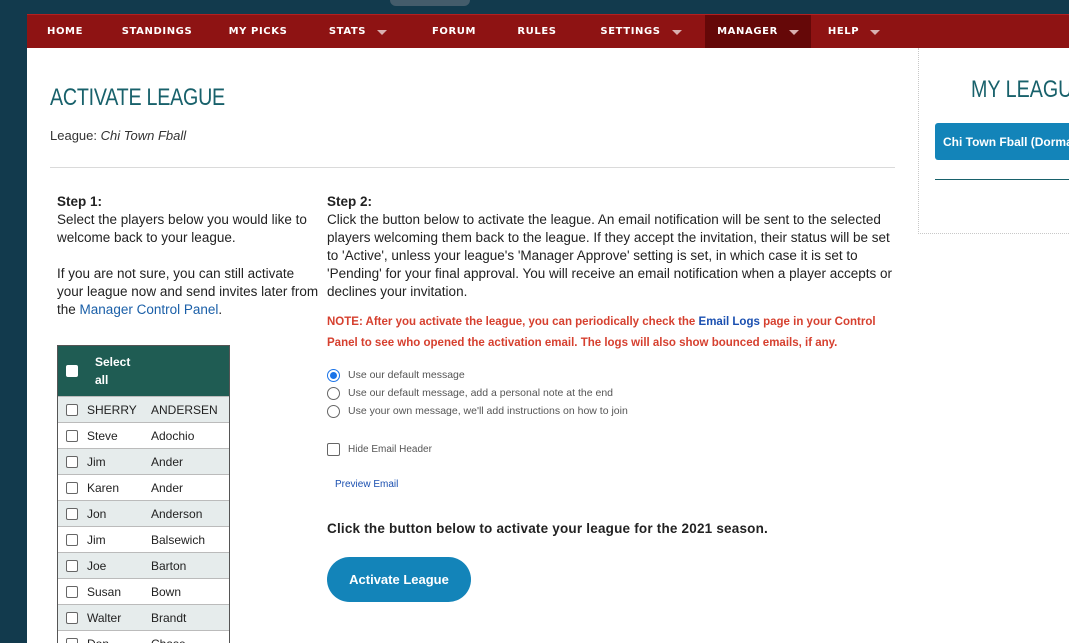 The width and height of the screenshot is (1069, 643). I want to click on nav-my-picks: MY PICKS, so click(258, 31).